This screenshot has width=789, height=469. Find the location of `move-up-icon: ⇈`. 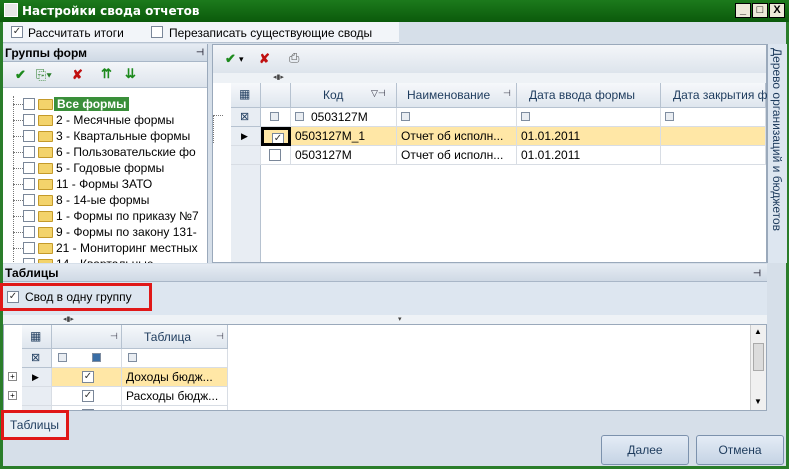

move-up-icon: ⇈ is located at coordinates (106, 74).